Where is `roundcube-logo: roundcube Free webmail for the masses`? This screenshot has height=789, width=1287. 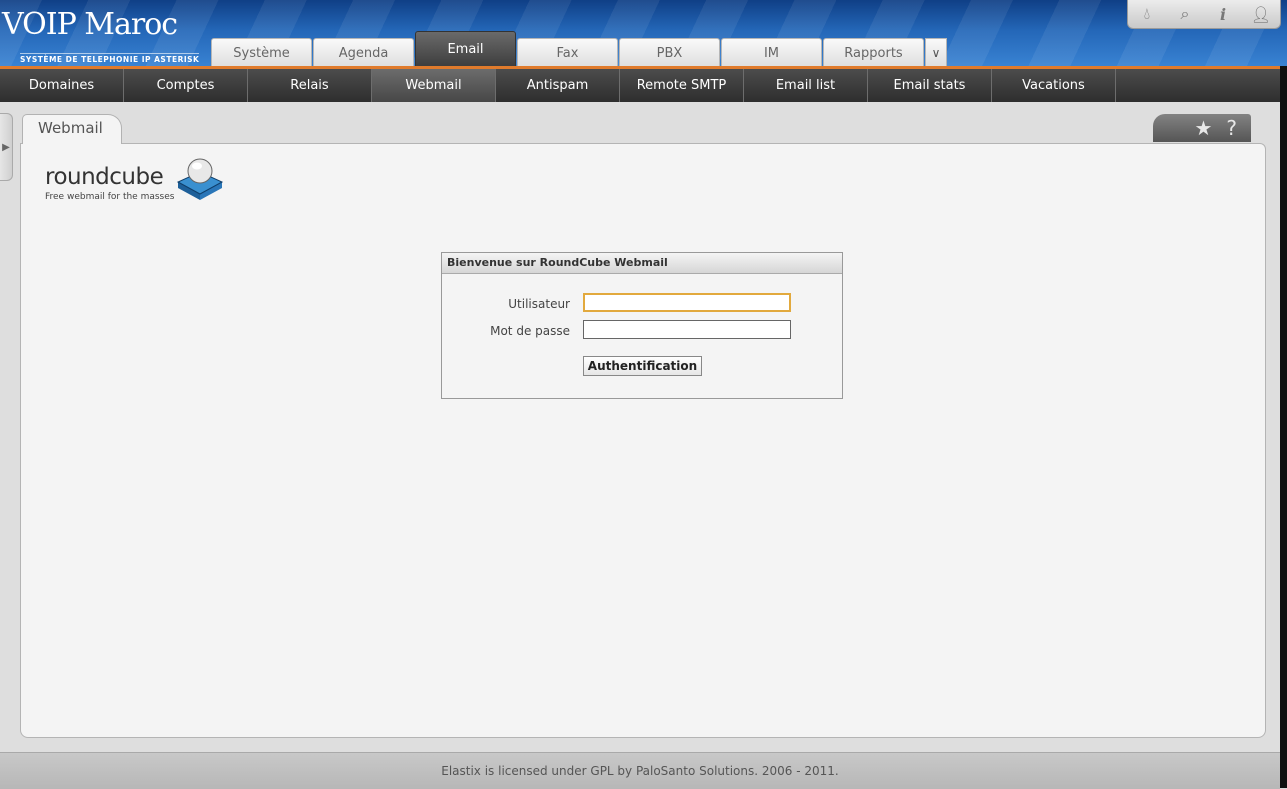 roundcube-logo: roundcube Free webmail for the masses is located at coordinates (137, 180).